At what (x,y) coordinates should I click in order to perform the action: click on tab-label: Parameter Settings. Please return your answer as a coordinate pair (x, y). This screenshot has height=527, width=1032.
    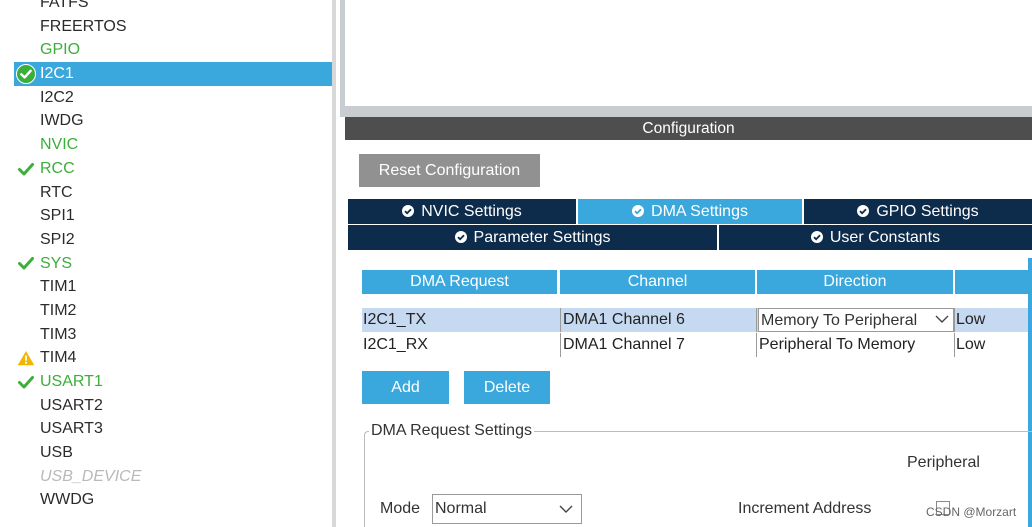
    Looking at the image, I should click on (542, 237).